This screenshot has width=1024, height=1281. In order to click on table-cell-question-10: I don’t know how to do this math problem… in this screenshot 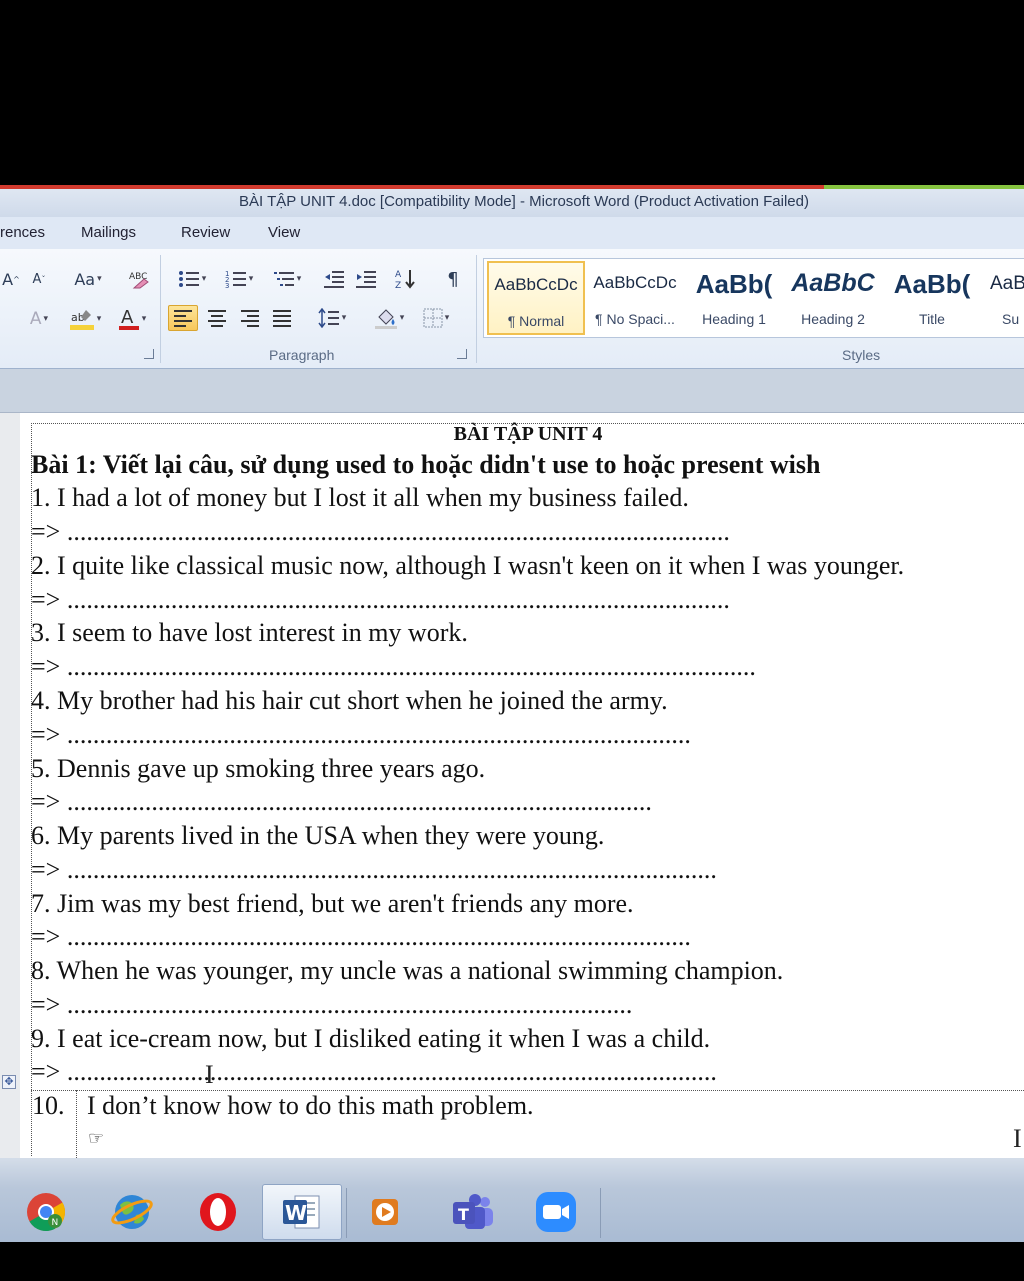, I will do `click(310, 1106)`.